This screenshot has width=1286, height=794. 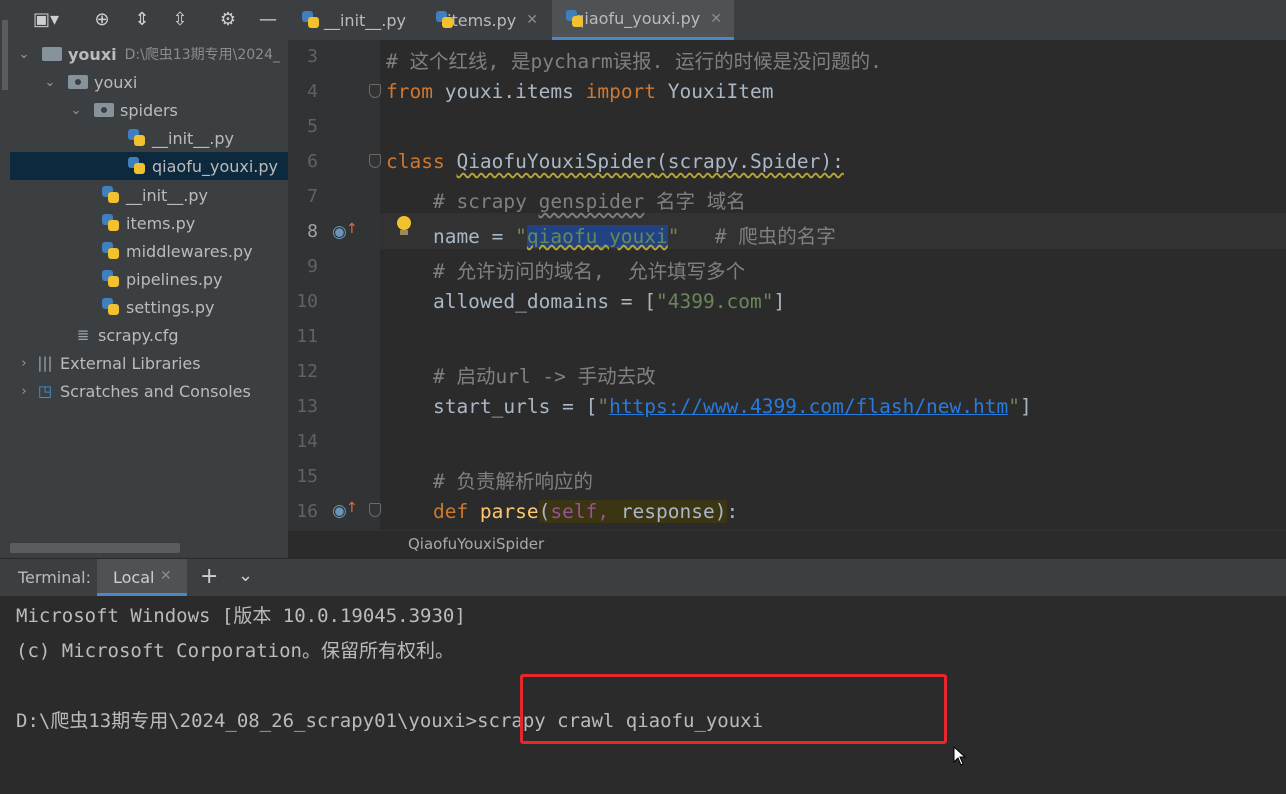 I want to click on line-number: 9, so click(x=312, y=266).